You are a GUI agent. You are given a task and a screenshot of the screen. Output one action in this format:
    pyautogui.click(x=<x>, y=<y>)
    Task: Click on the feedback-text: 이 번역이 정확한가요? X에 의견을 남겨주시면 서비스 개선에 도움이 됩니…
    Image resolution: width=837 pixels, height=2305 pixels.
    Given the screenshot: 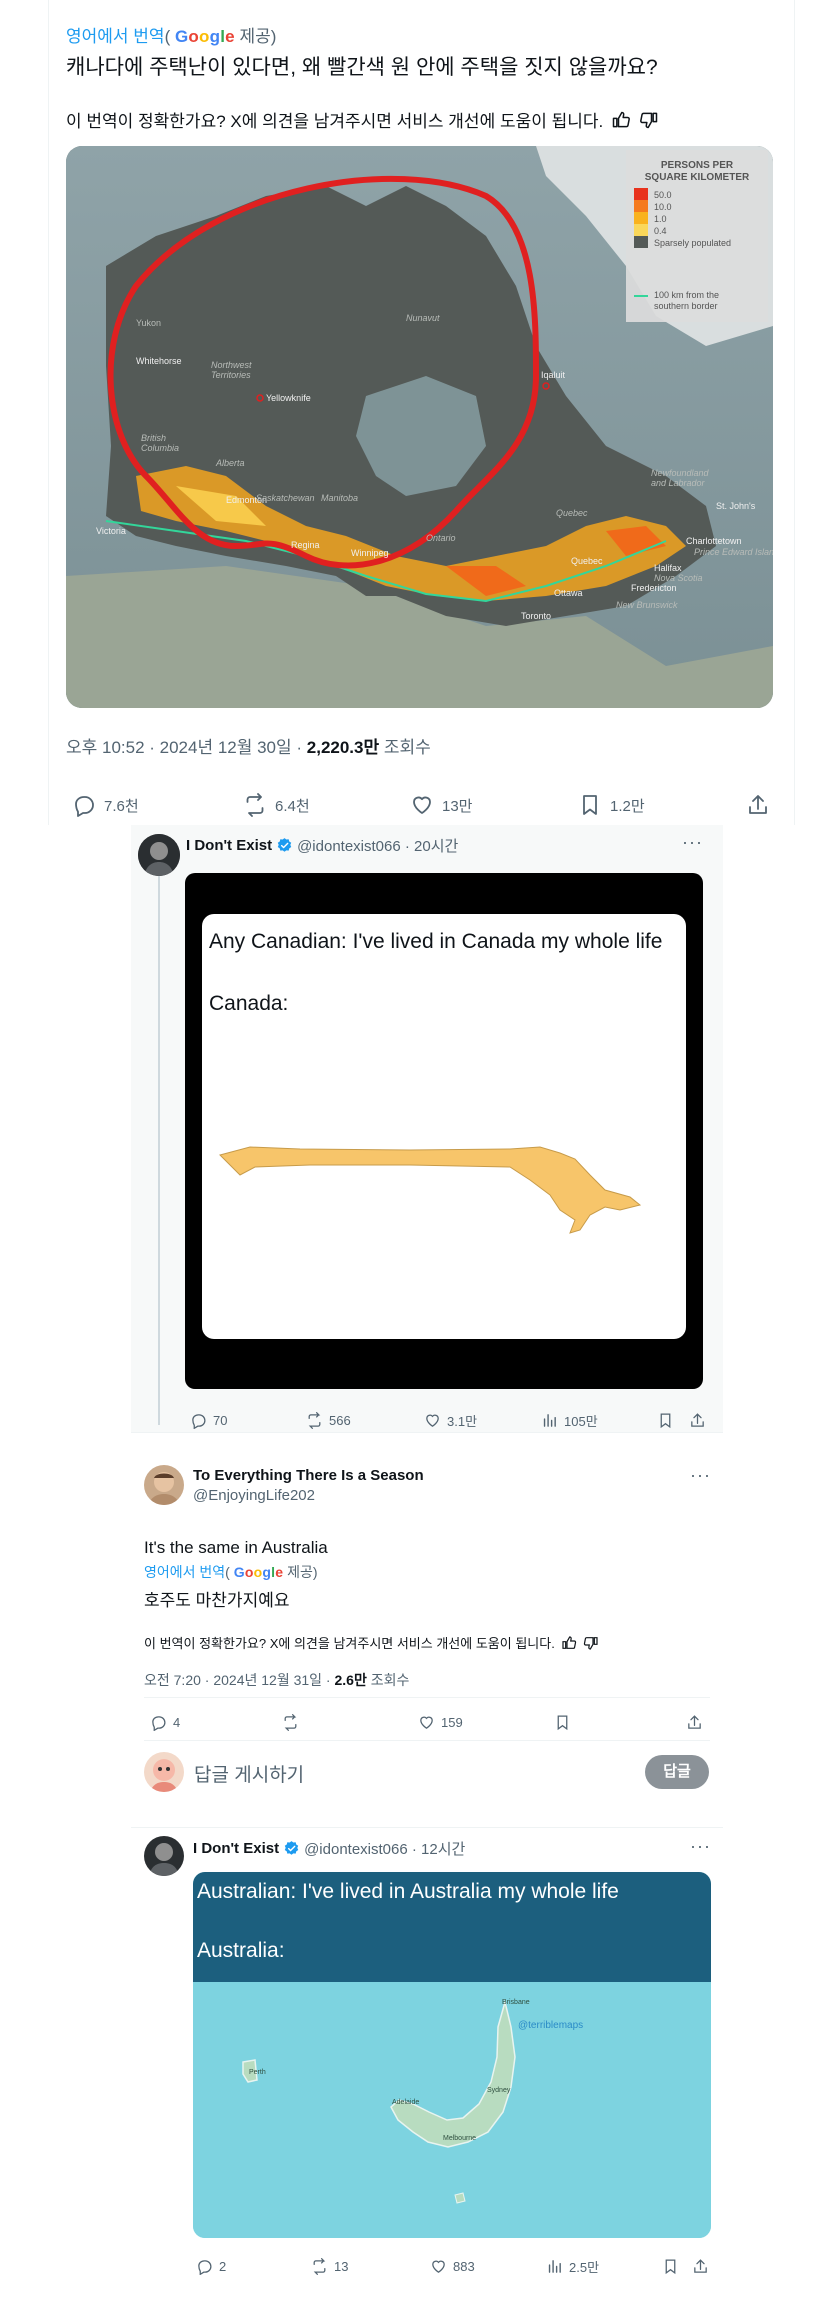 What is the action you would take?
    pyautogui.click(x=335, y=121)
    